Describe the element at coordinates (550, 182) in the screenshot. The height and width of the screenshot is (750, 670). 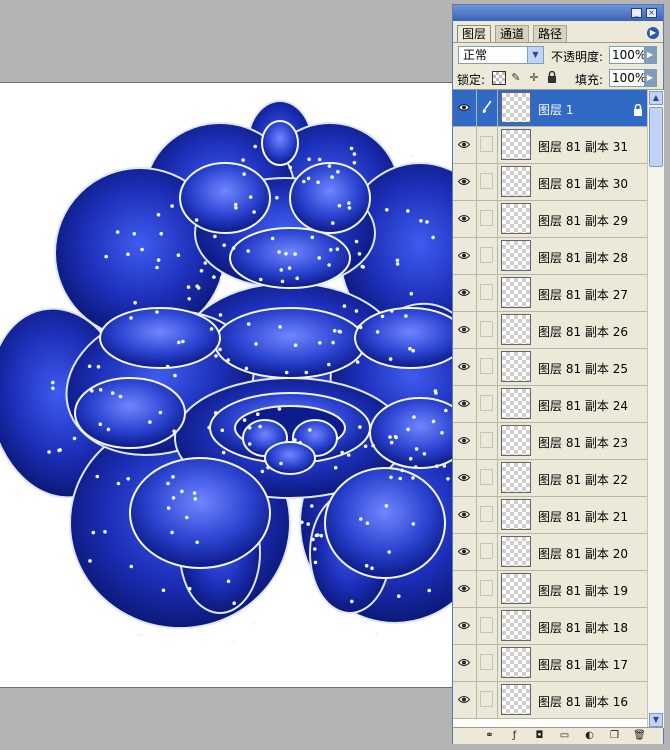
I see `layer-row: 图层 81 副本 30` at that location.